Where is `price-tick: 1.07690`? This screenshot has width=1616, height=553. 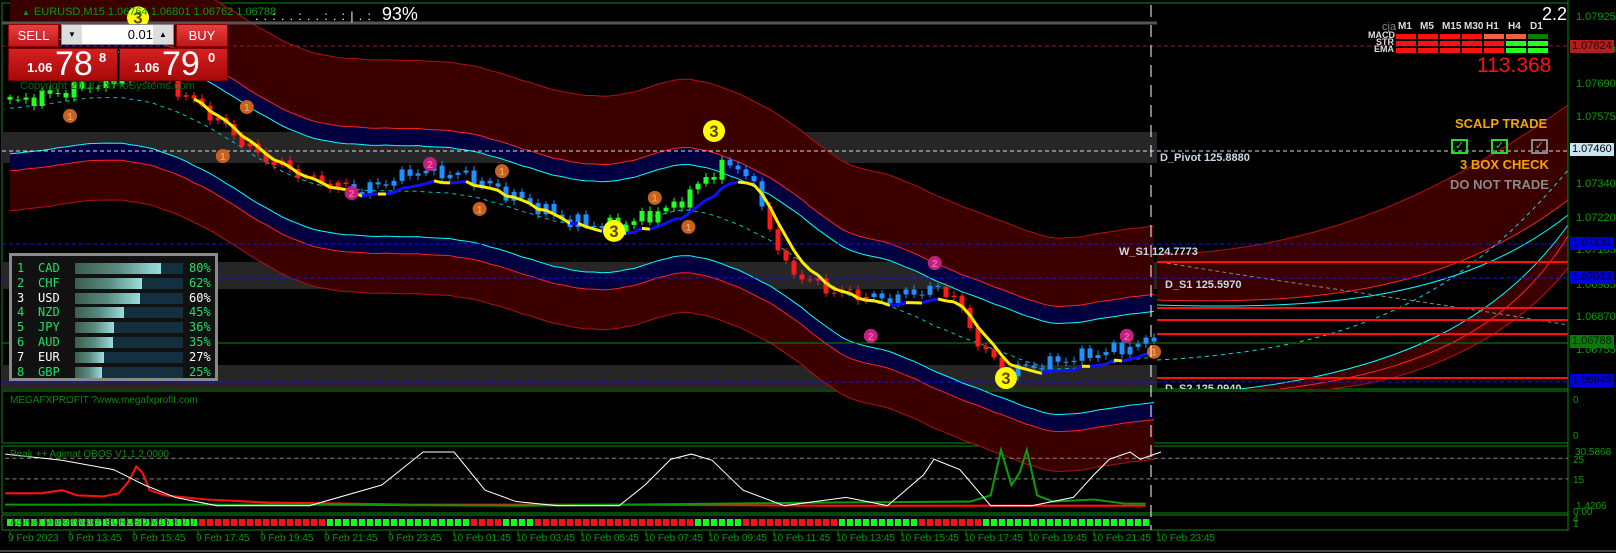
price-tick: 1.07690 is located at coordinates (1596, 83).